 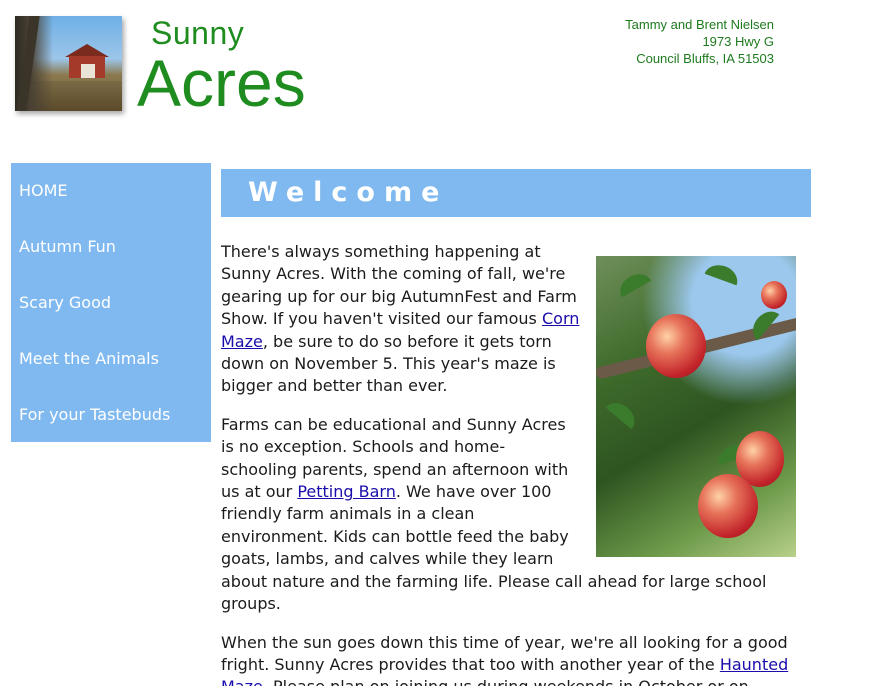 I want to click on address-names: Tammy and Brent Nielsen, so click(x=699, y=24).